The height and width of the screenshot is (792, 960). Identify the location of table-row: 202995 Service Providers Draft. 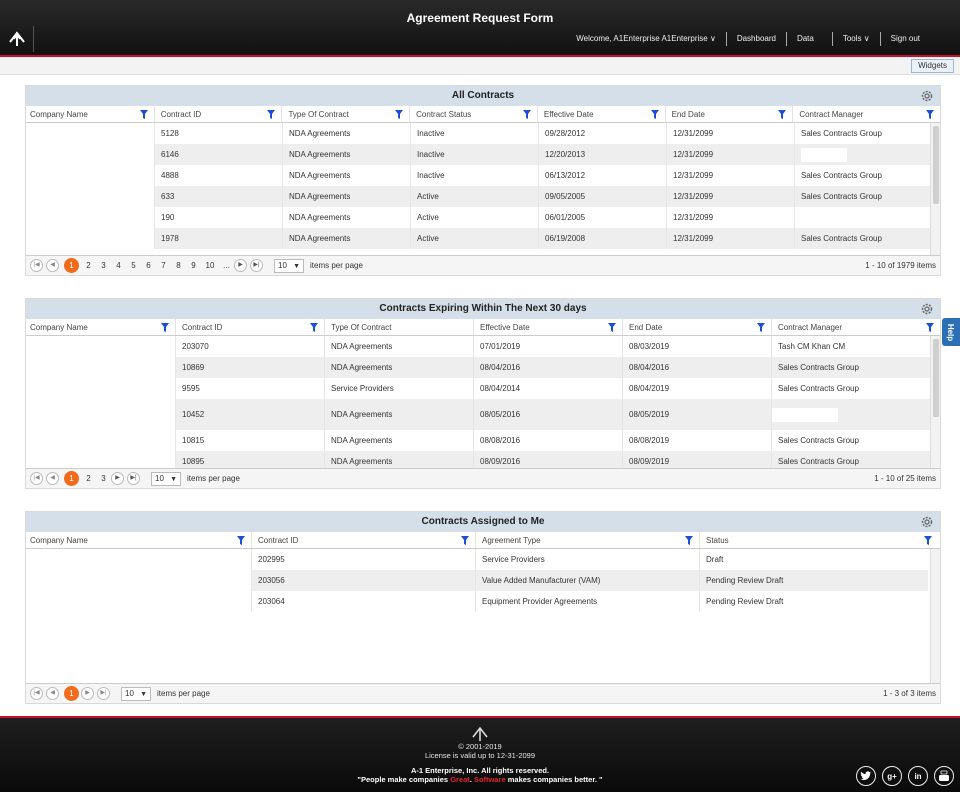
(483, 559).